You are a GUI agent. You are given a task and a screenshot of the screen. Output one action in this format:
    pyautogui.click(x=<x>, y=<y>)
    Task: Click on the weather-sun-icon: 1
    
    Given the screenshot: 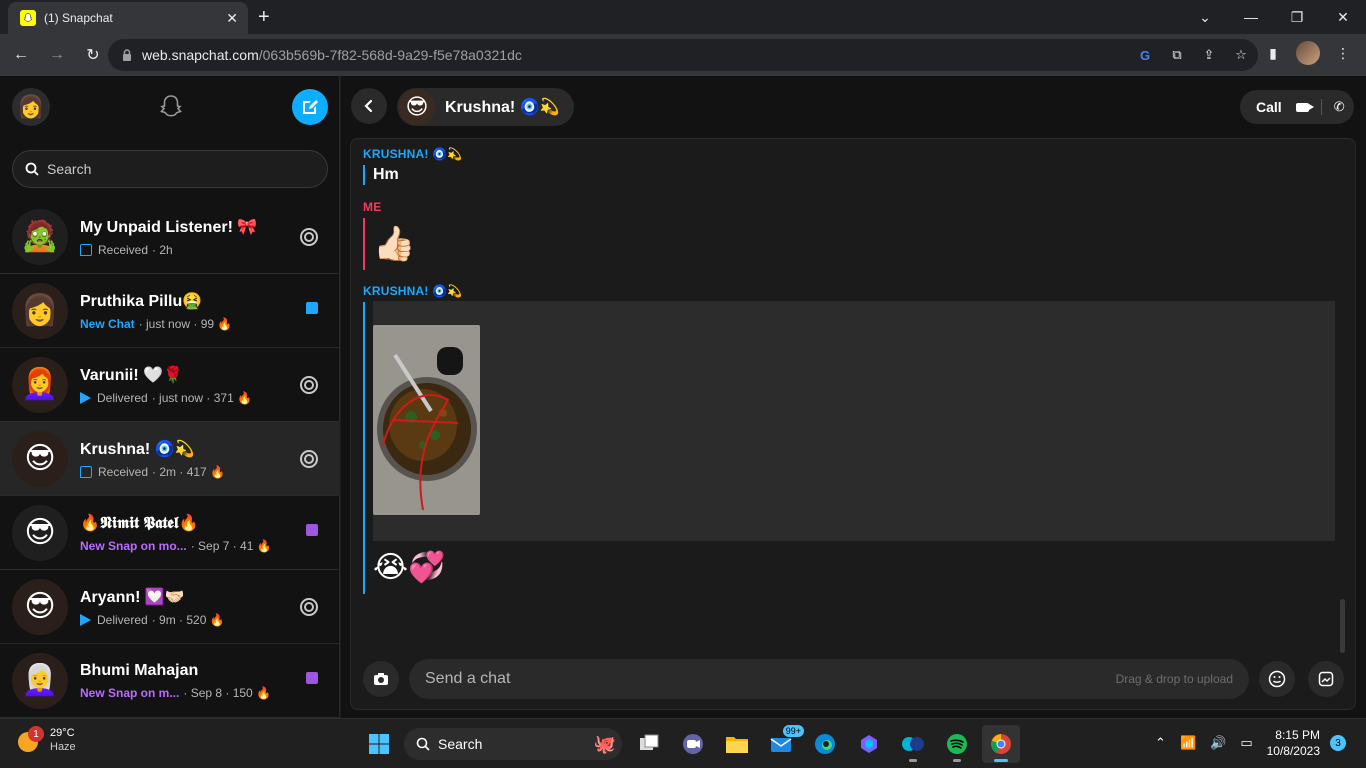 What is the action you would take?
    pyautogui.click(x=31, y=739)
    